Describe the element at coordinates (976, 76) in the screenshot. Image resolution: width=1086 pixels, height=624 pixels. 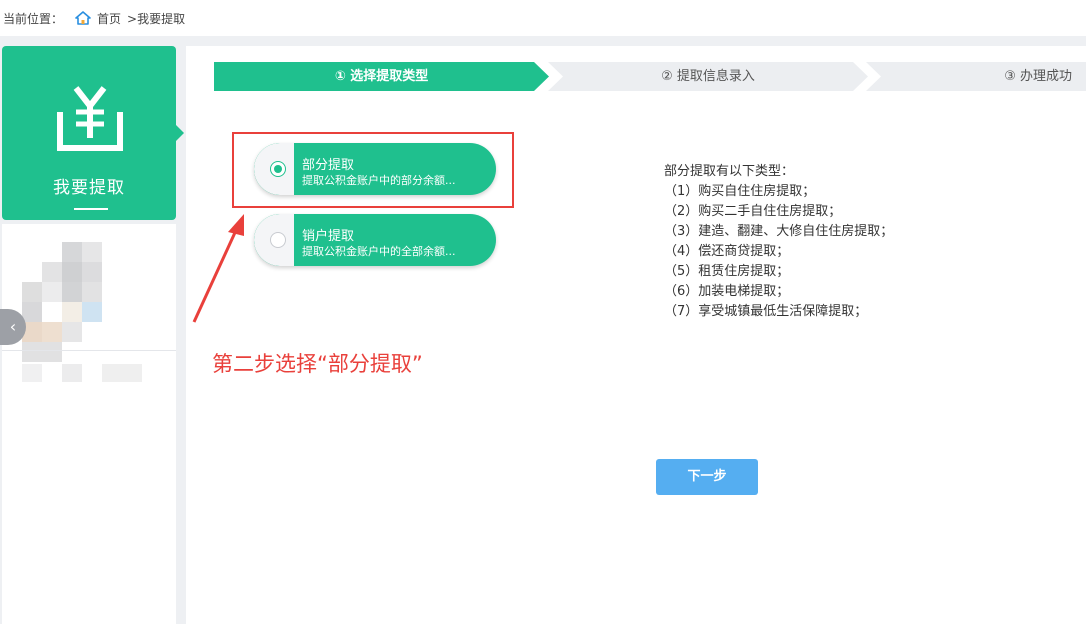
I see `step-3: ③ 办理成功` at that location.